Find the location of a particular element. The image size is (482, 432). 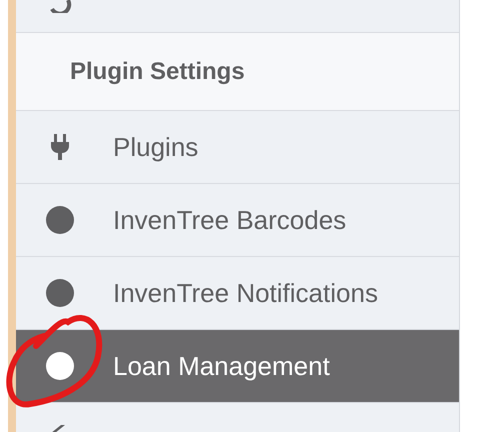

return-icon is located at coordinates (60, 6).